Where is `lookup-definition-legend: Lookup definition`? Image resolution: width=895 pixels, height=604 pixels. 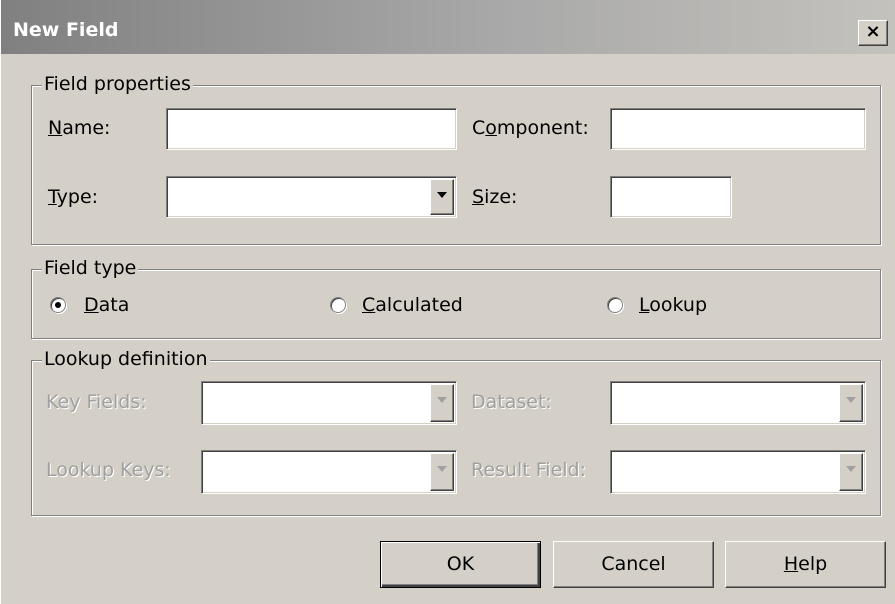 lookup-definition-legend: Lookup definition is located at coordinates (126, 359).